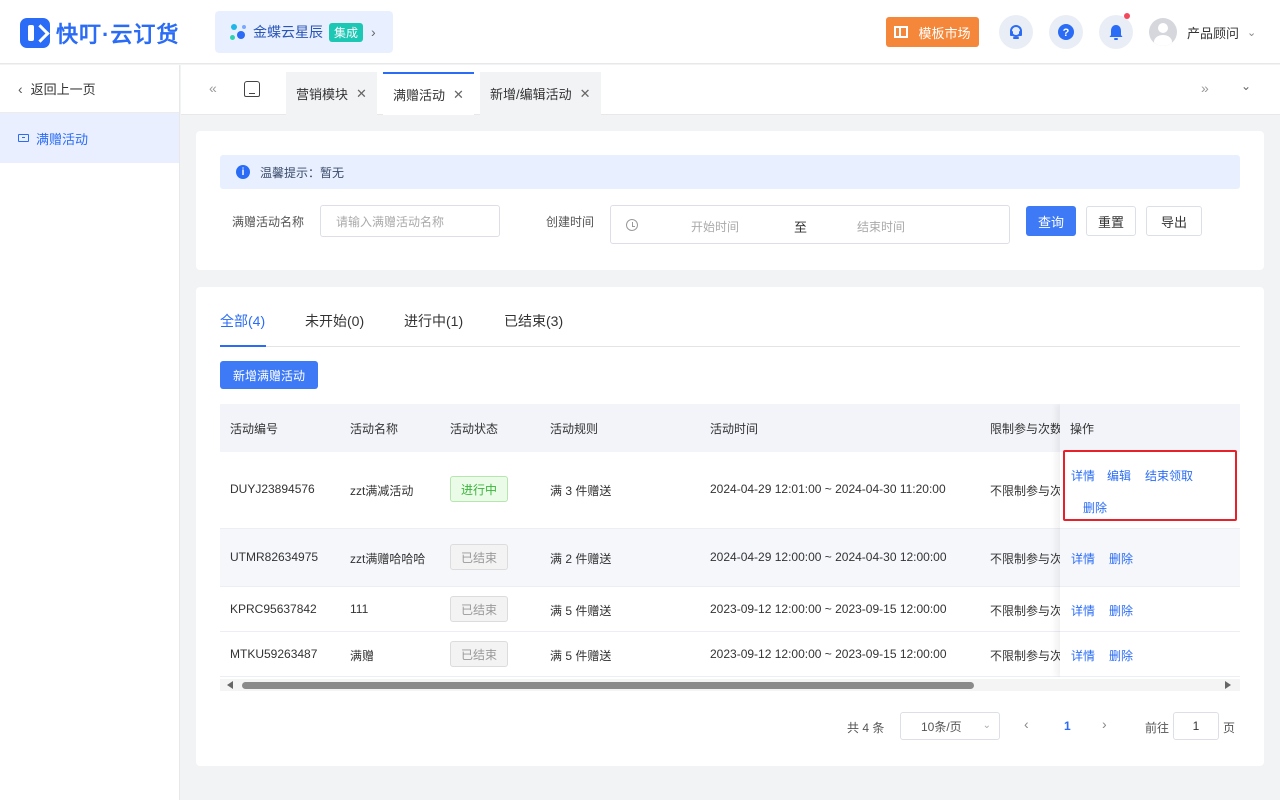  I want to click on chevron-left-icon: ‹, so click(20, 88).